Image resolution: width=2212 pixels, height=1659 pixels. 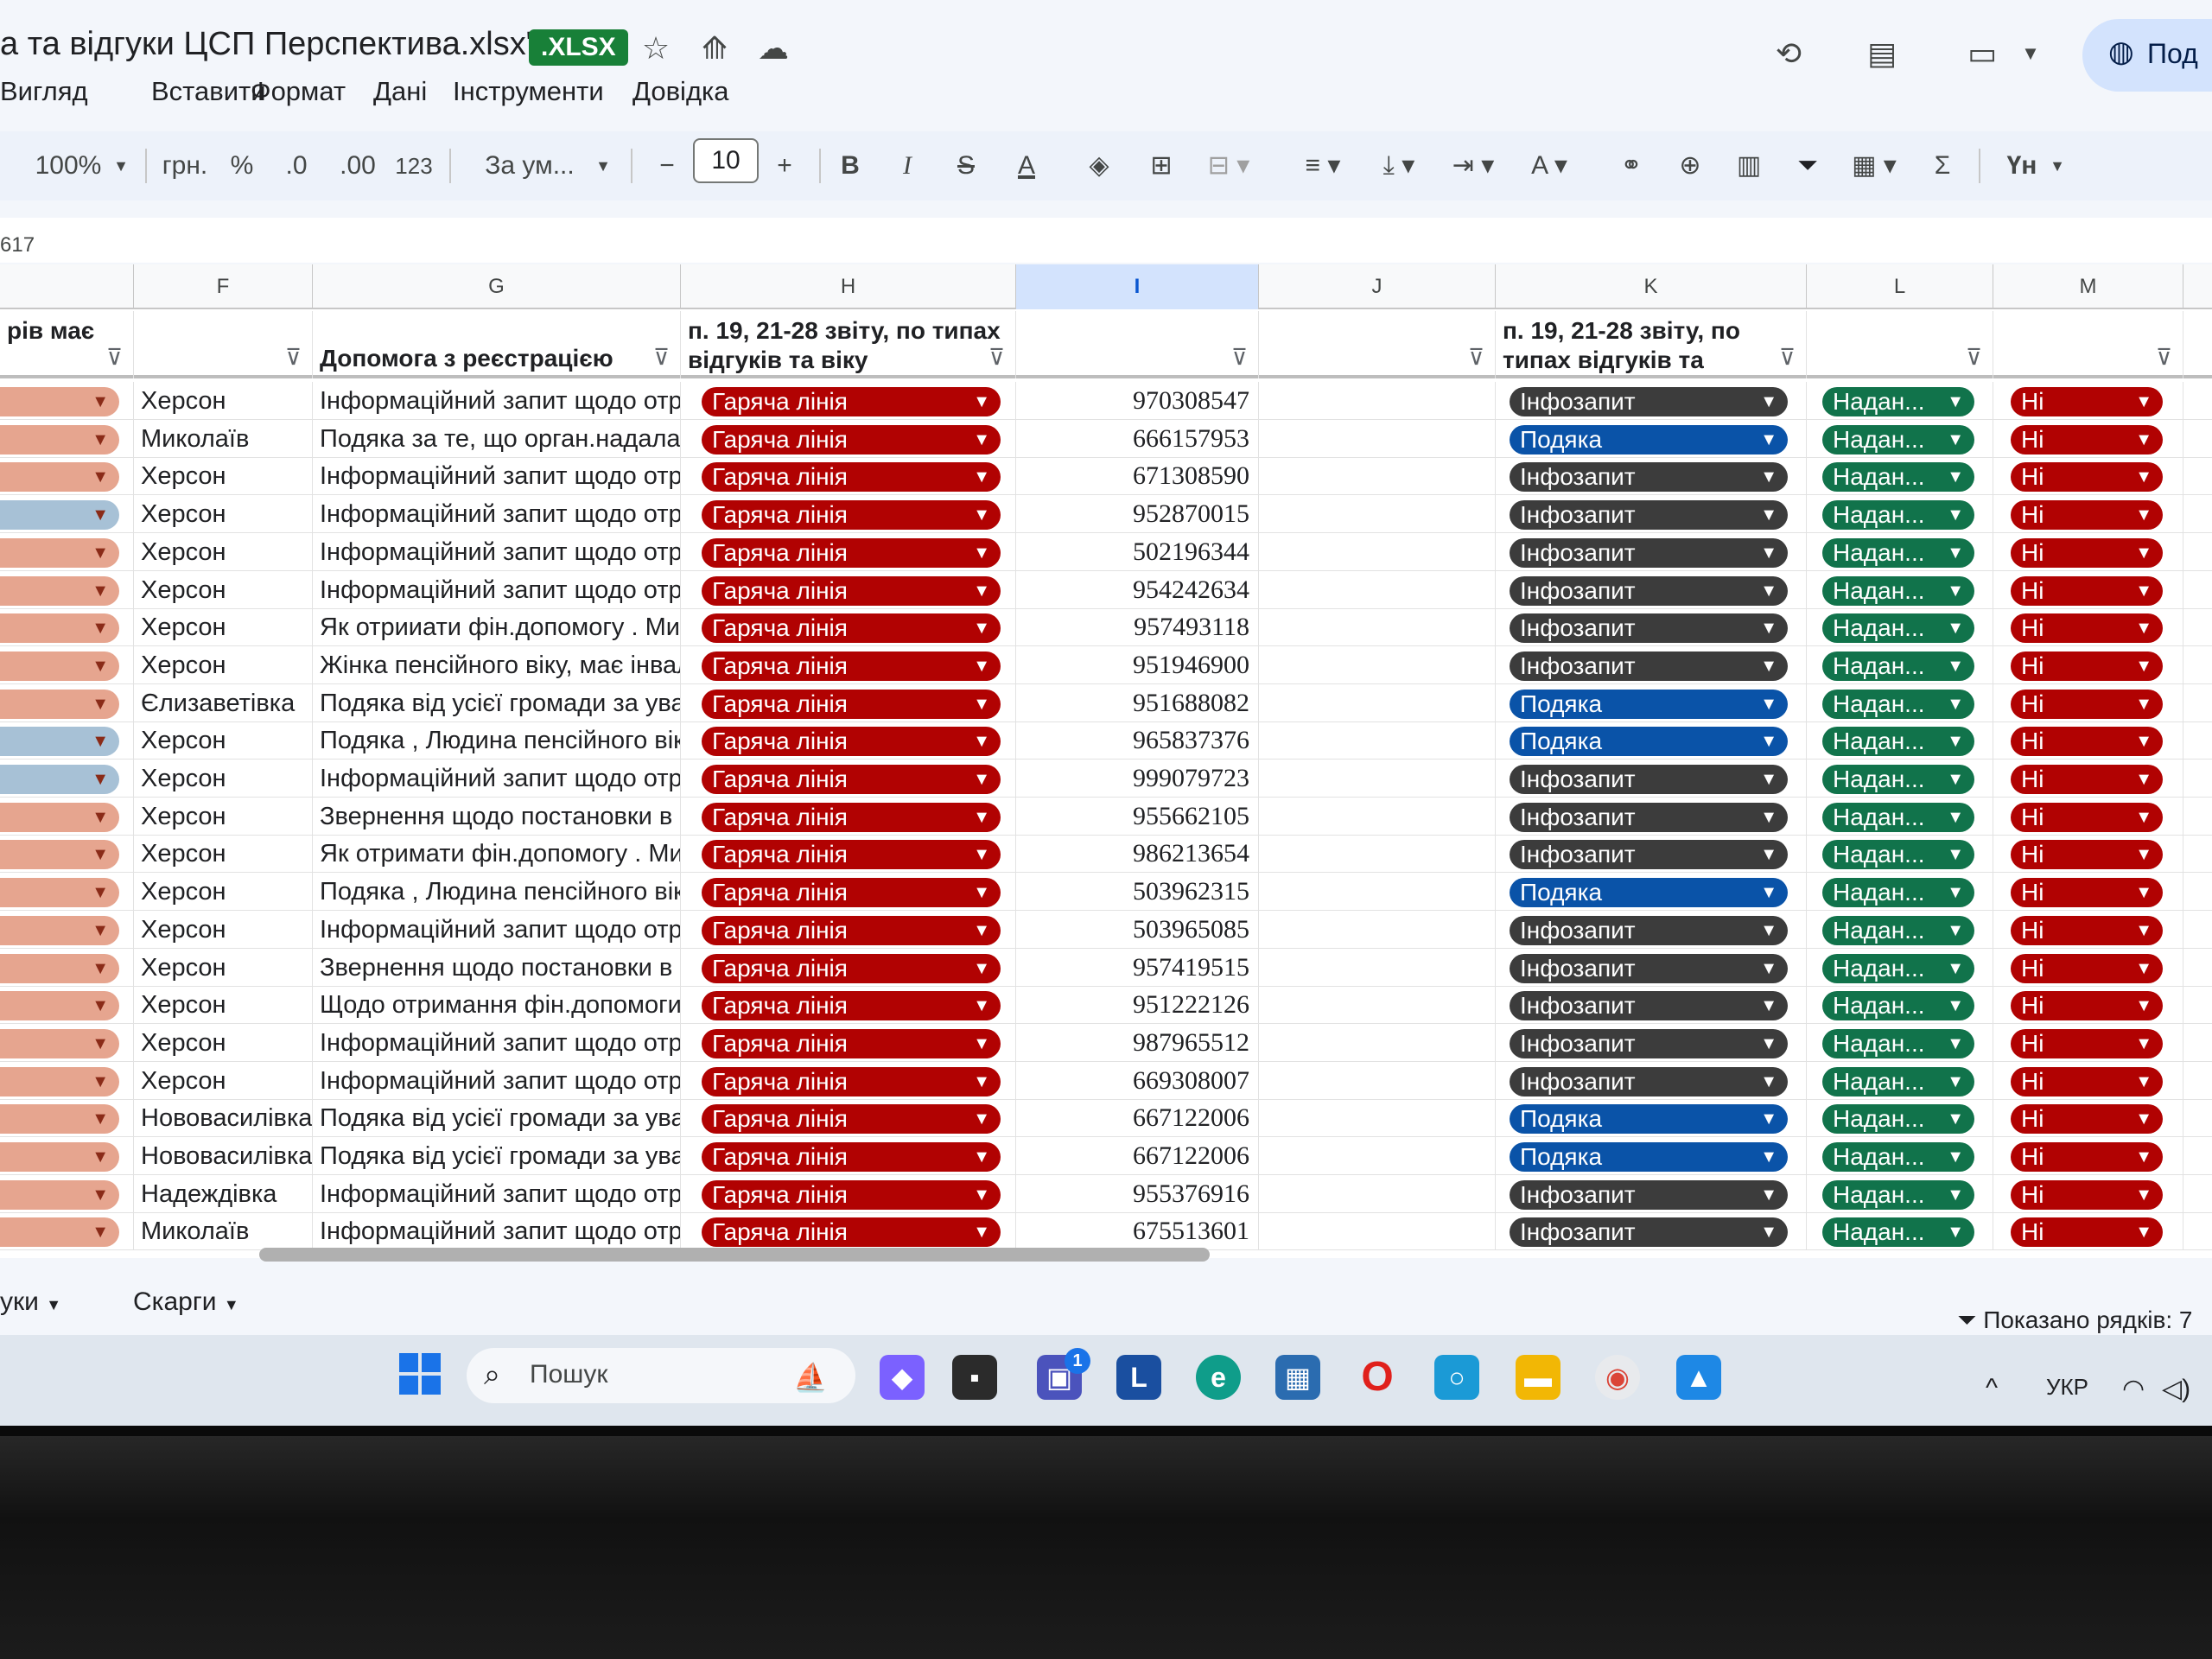 What do you see at coordinates (848, 286) in the screenshot?
I see `column-header-h: H` at bounding box center [848, 286].